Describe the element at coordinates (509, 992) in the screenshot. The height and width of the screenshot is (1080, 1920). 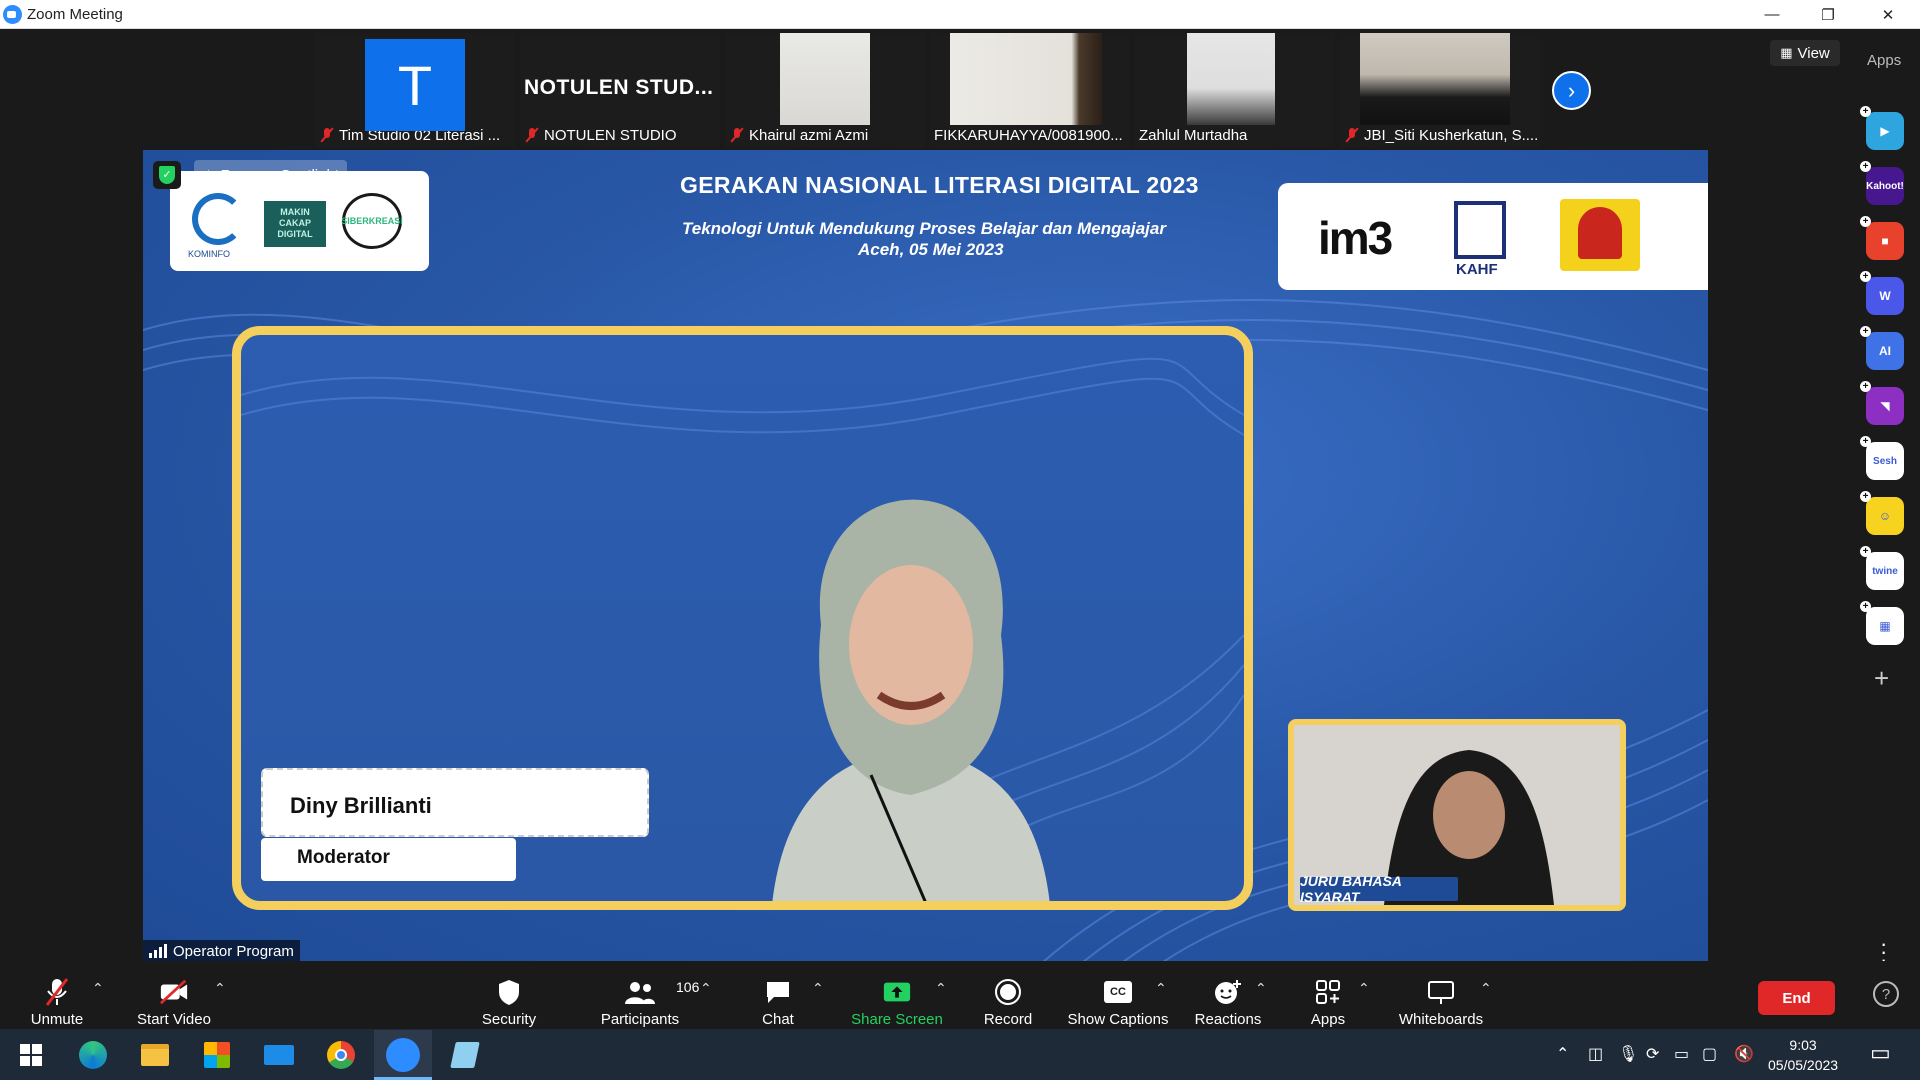
I see `shield-icon` at that location.